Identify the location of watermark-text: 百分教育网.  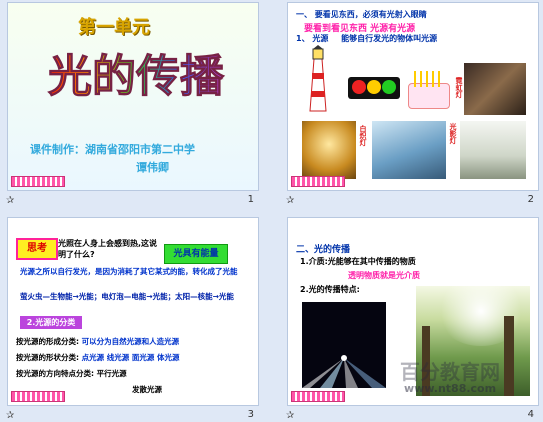
(450, 372).